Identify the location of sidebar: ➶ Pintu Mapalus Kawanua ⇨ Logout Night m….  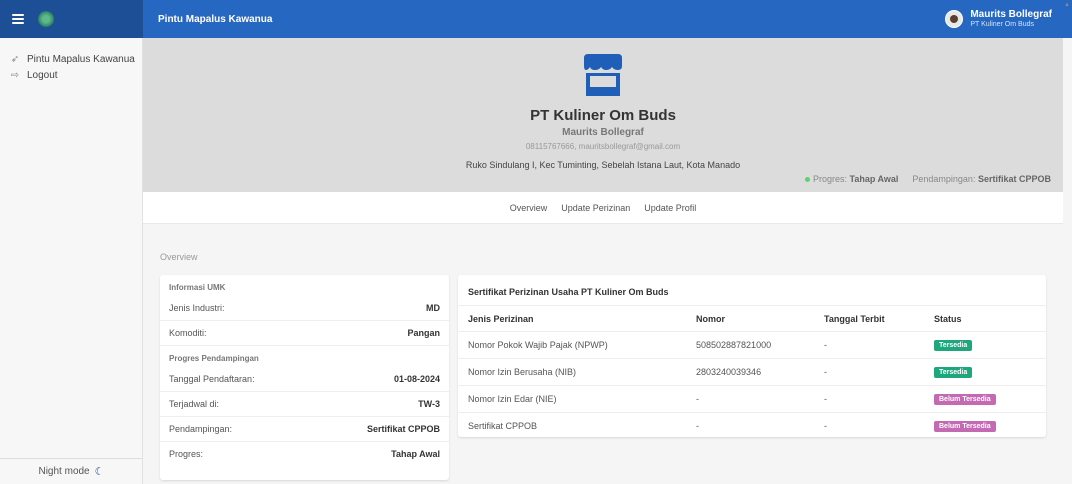
(71, 261).